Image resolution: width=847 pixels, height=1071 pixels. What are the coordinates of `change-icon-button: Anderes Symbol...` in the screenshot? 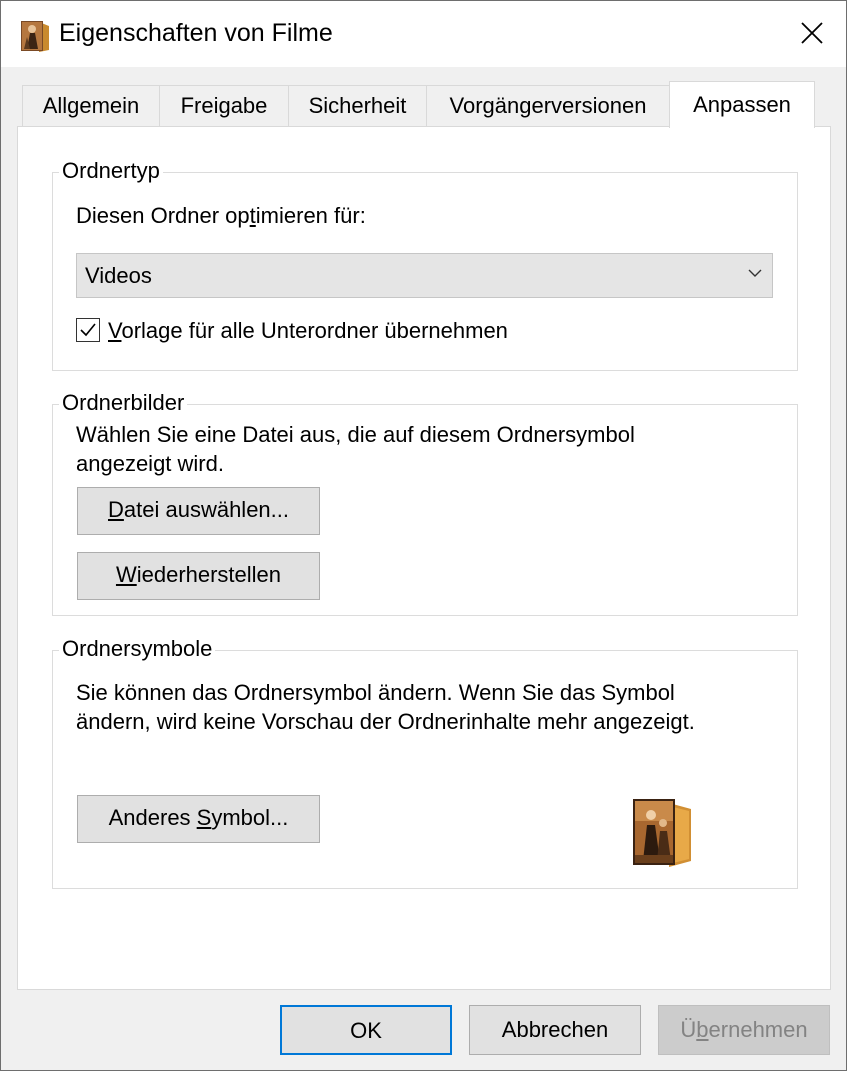 It's located at (198, 819).